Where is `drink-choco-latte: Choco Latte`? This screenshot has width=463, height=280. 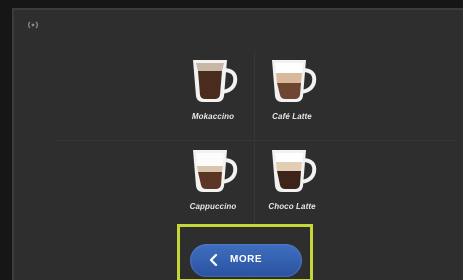 drink-choco-latte: Choco Latte is located at coordinates (292, 186).